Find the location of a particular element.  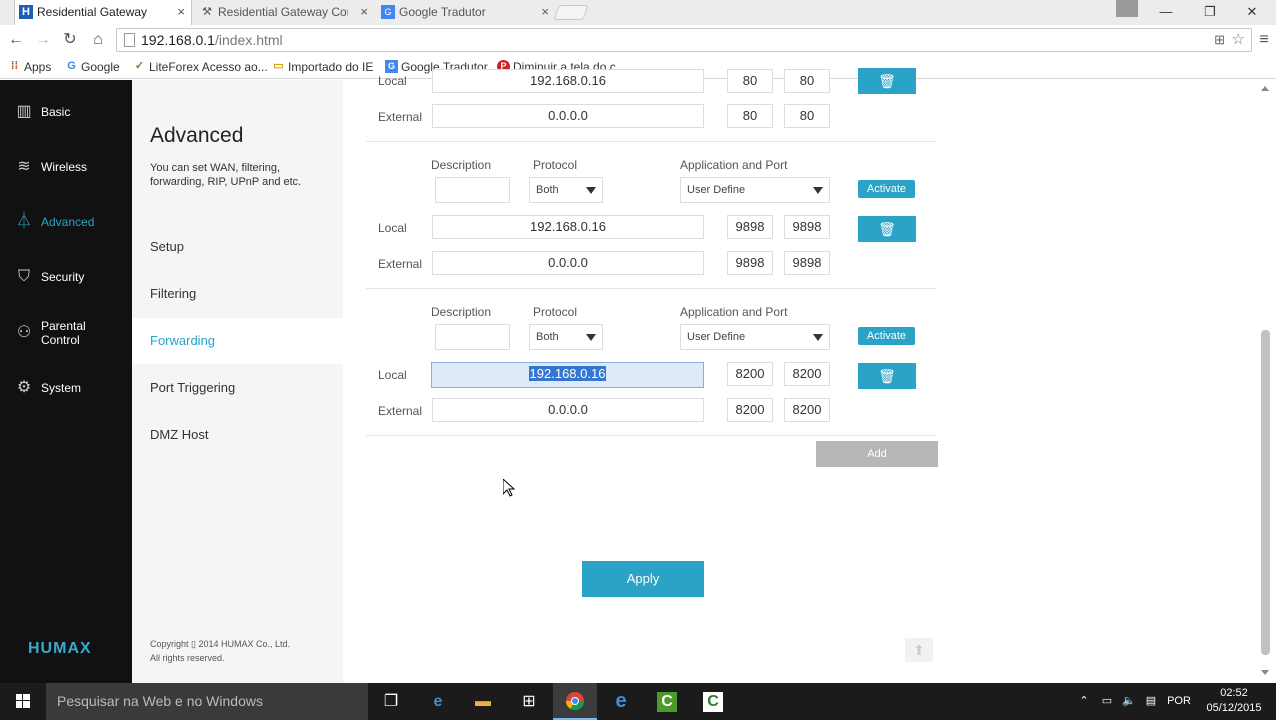

address-bar: 192.168.0.1/index.html ⊞ ☆ is located at coordinates (684, 40).